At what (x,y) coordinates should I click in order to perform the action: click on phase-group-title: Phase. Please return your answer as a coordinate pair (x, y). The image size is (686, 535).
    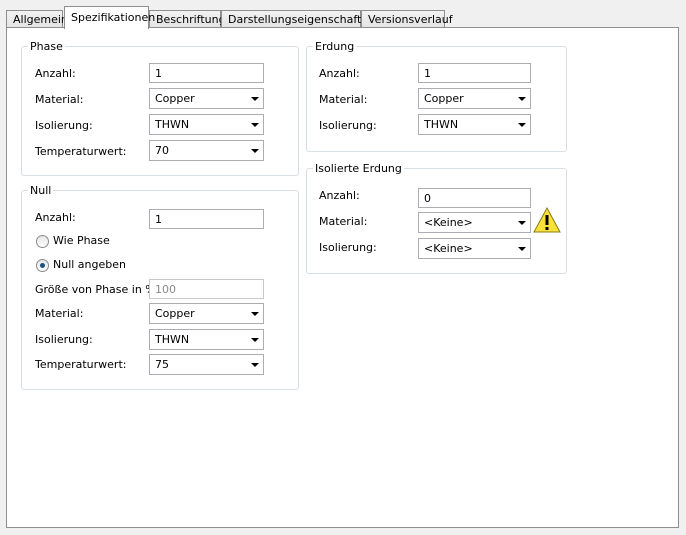
    Looking at the image, I should click on (46, 46).